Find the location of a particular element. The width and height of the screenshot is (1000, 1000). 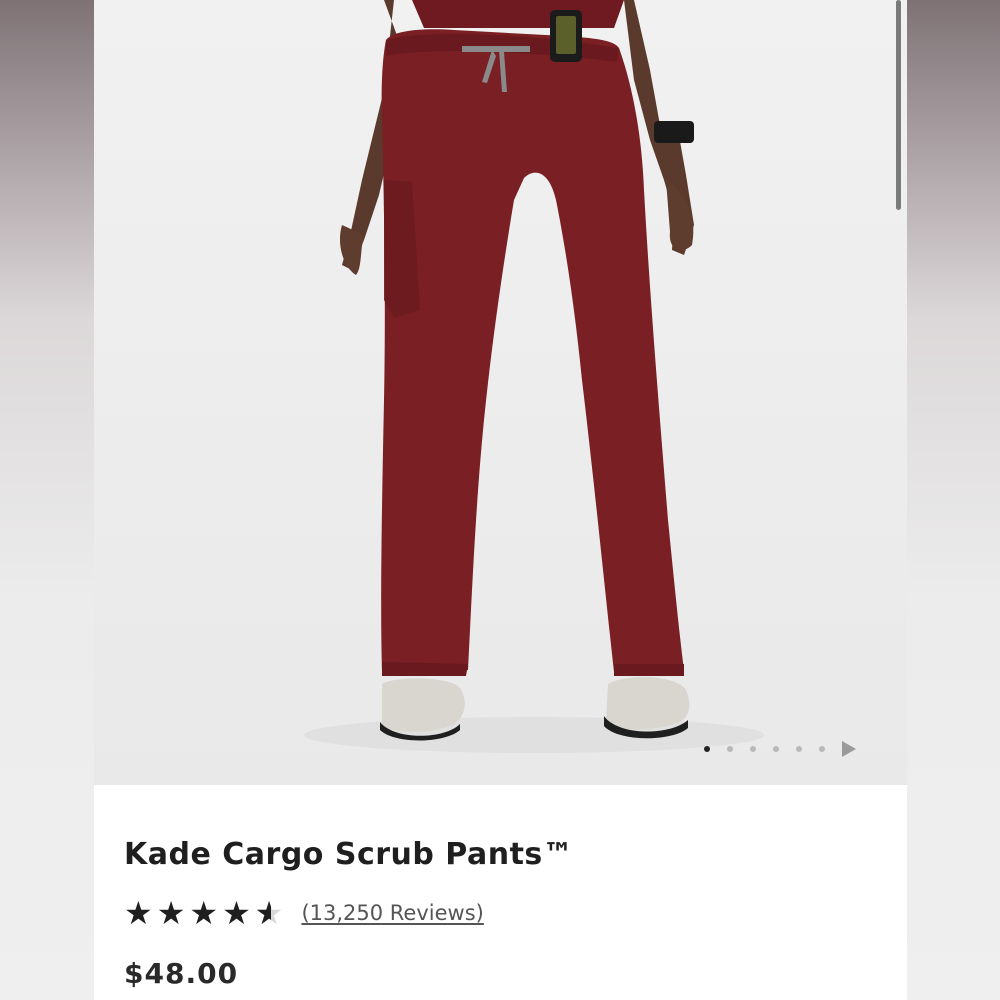

scroll-indicator is located at coordinates (898, 105).